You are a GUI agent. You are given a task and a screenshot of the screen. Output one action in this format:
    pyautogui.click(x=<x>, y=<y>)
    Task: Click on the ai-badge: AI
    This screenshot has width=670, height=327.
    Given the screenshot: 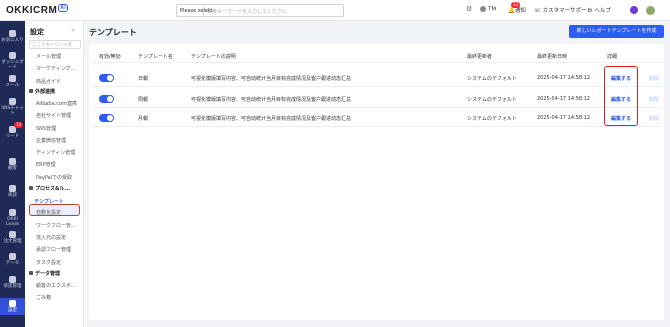 What is the action you would take?
    pyautogui.click(x=63, y=8)
    